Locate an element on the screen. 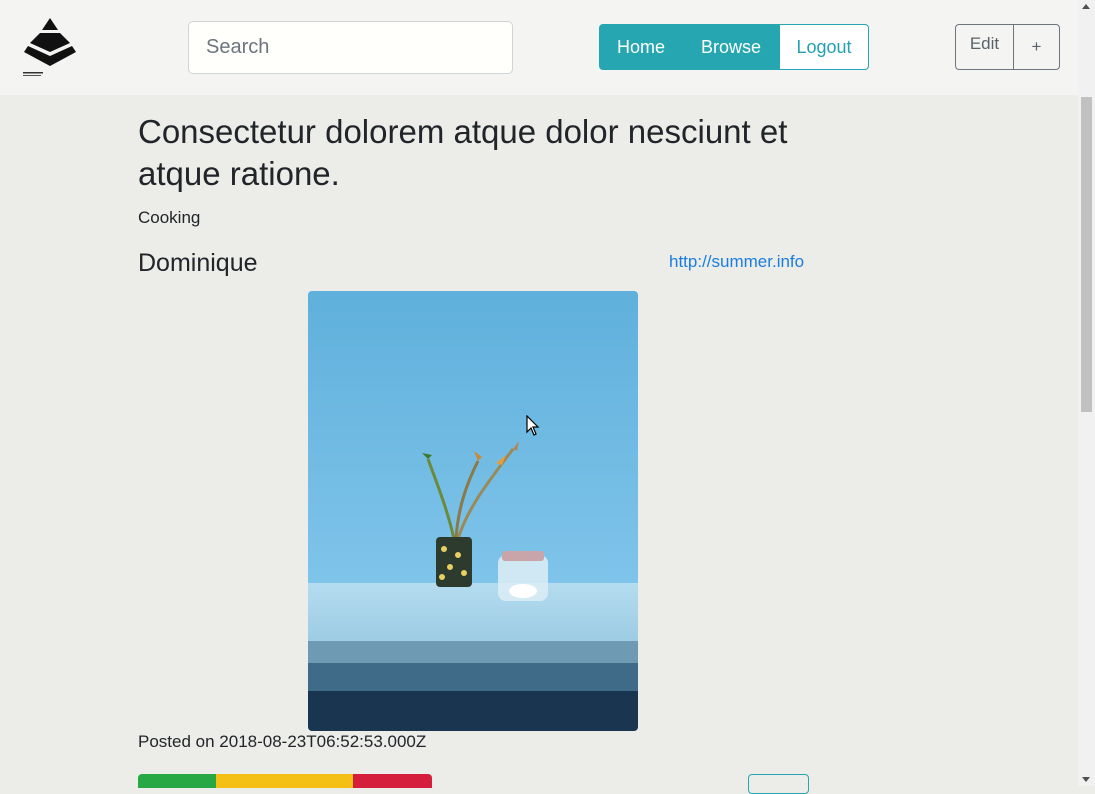 This screenshot has height=794, width=1095. scroll-up-icon is located at coordinates (1086, 6).